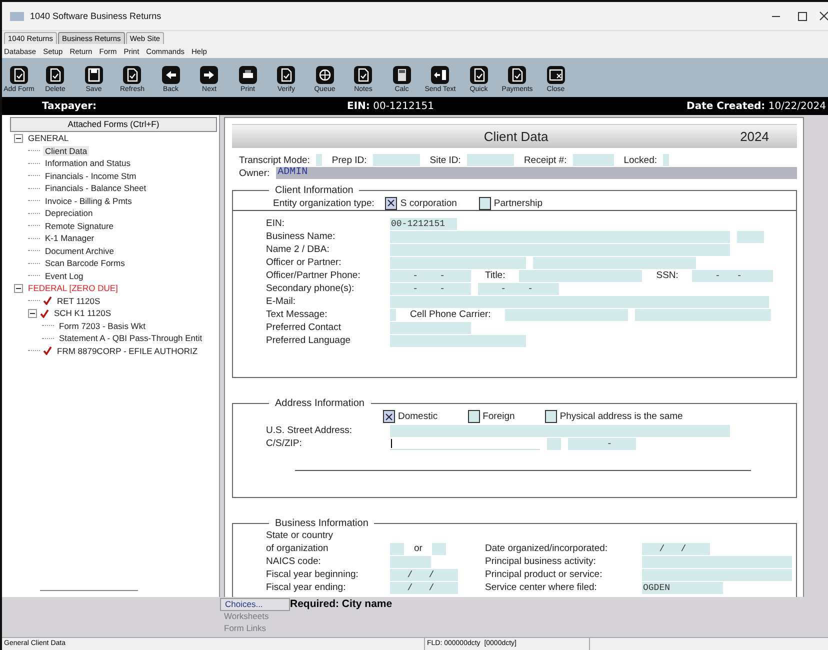 The image size is (828, 650). Describe the element at coordinates (545, 160) in the screenshot. I see `field-label: Receipt #:` at that location.